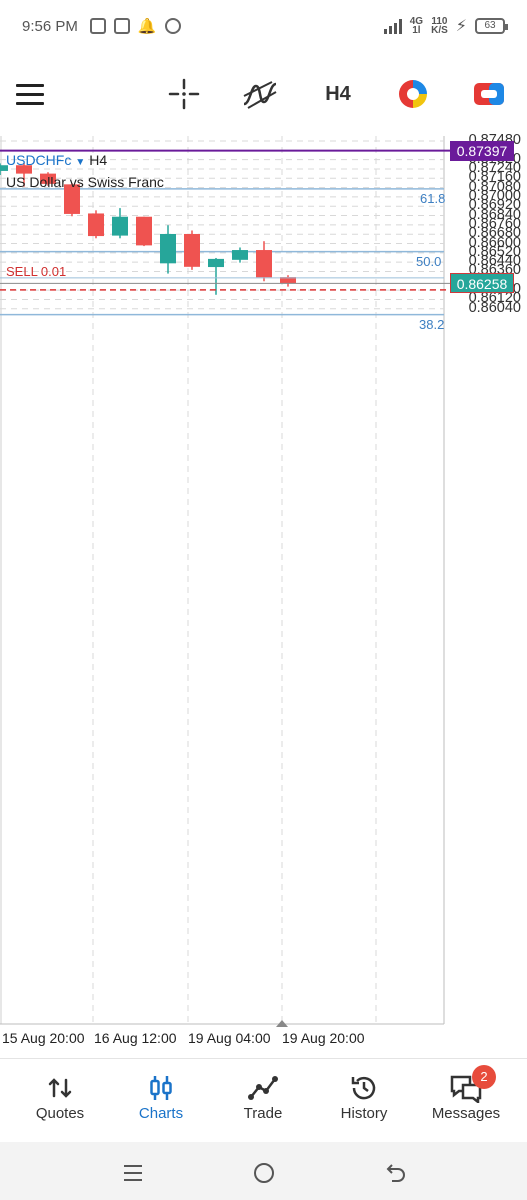 The image size is (527, 1200). I want to click on network-type: 4G 1l, so click(416, 26).